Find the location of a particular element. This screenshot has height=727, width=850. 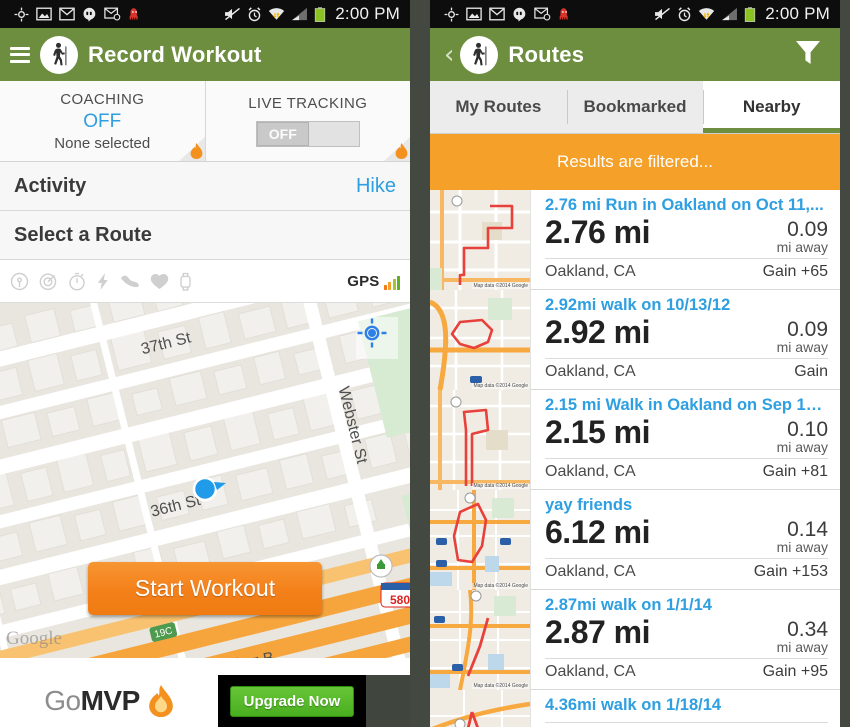

start-workout-label: Start Workout is located at coordinates (205, 588).